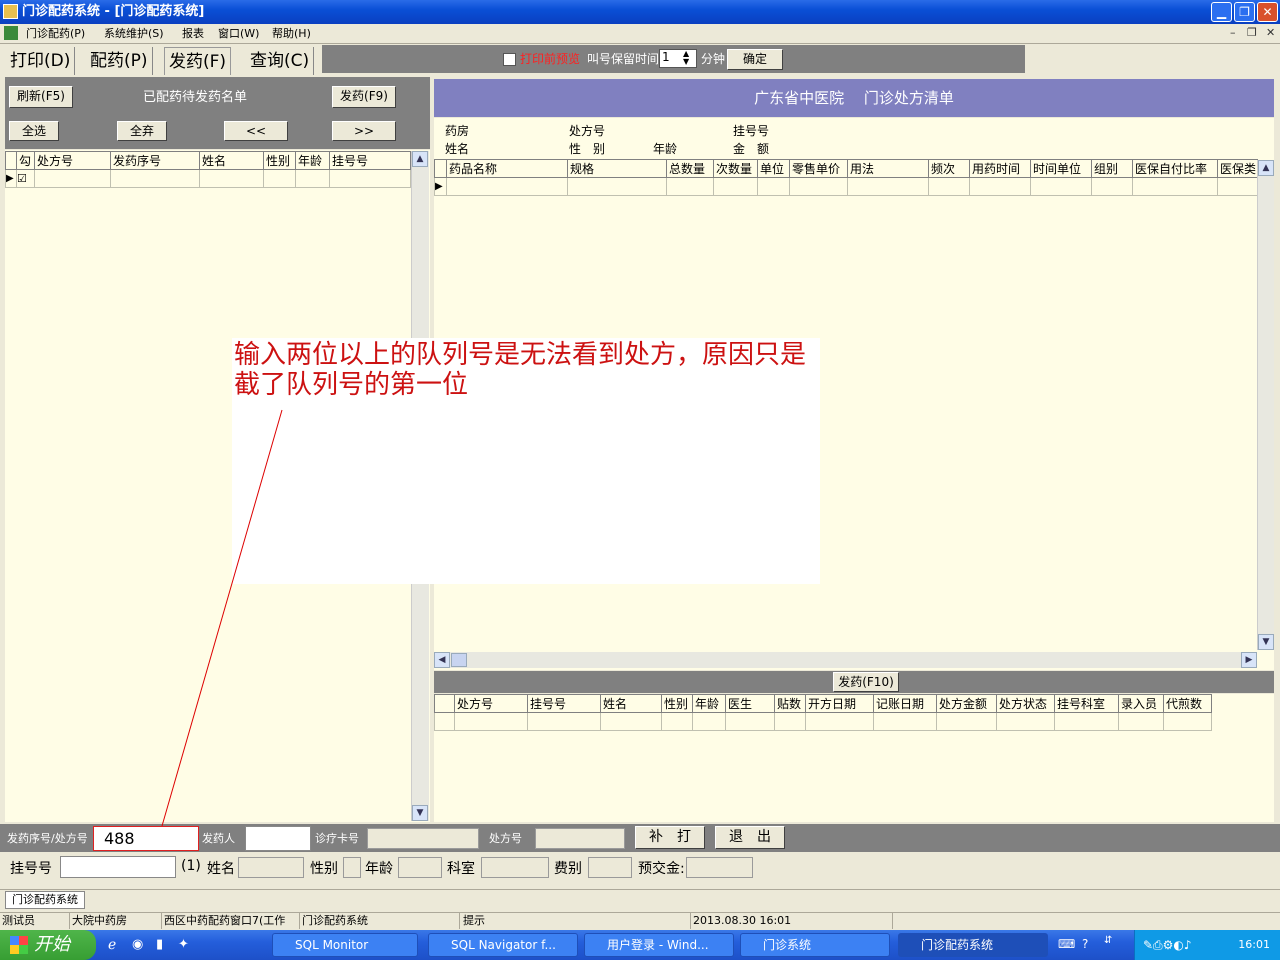 This screenshot has width=1280, height=960. I want to click on mdi-minimize-icon: –, so click(1233, 32).